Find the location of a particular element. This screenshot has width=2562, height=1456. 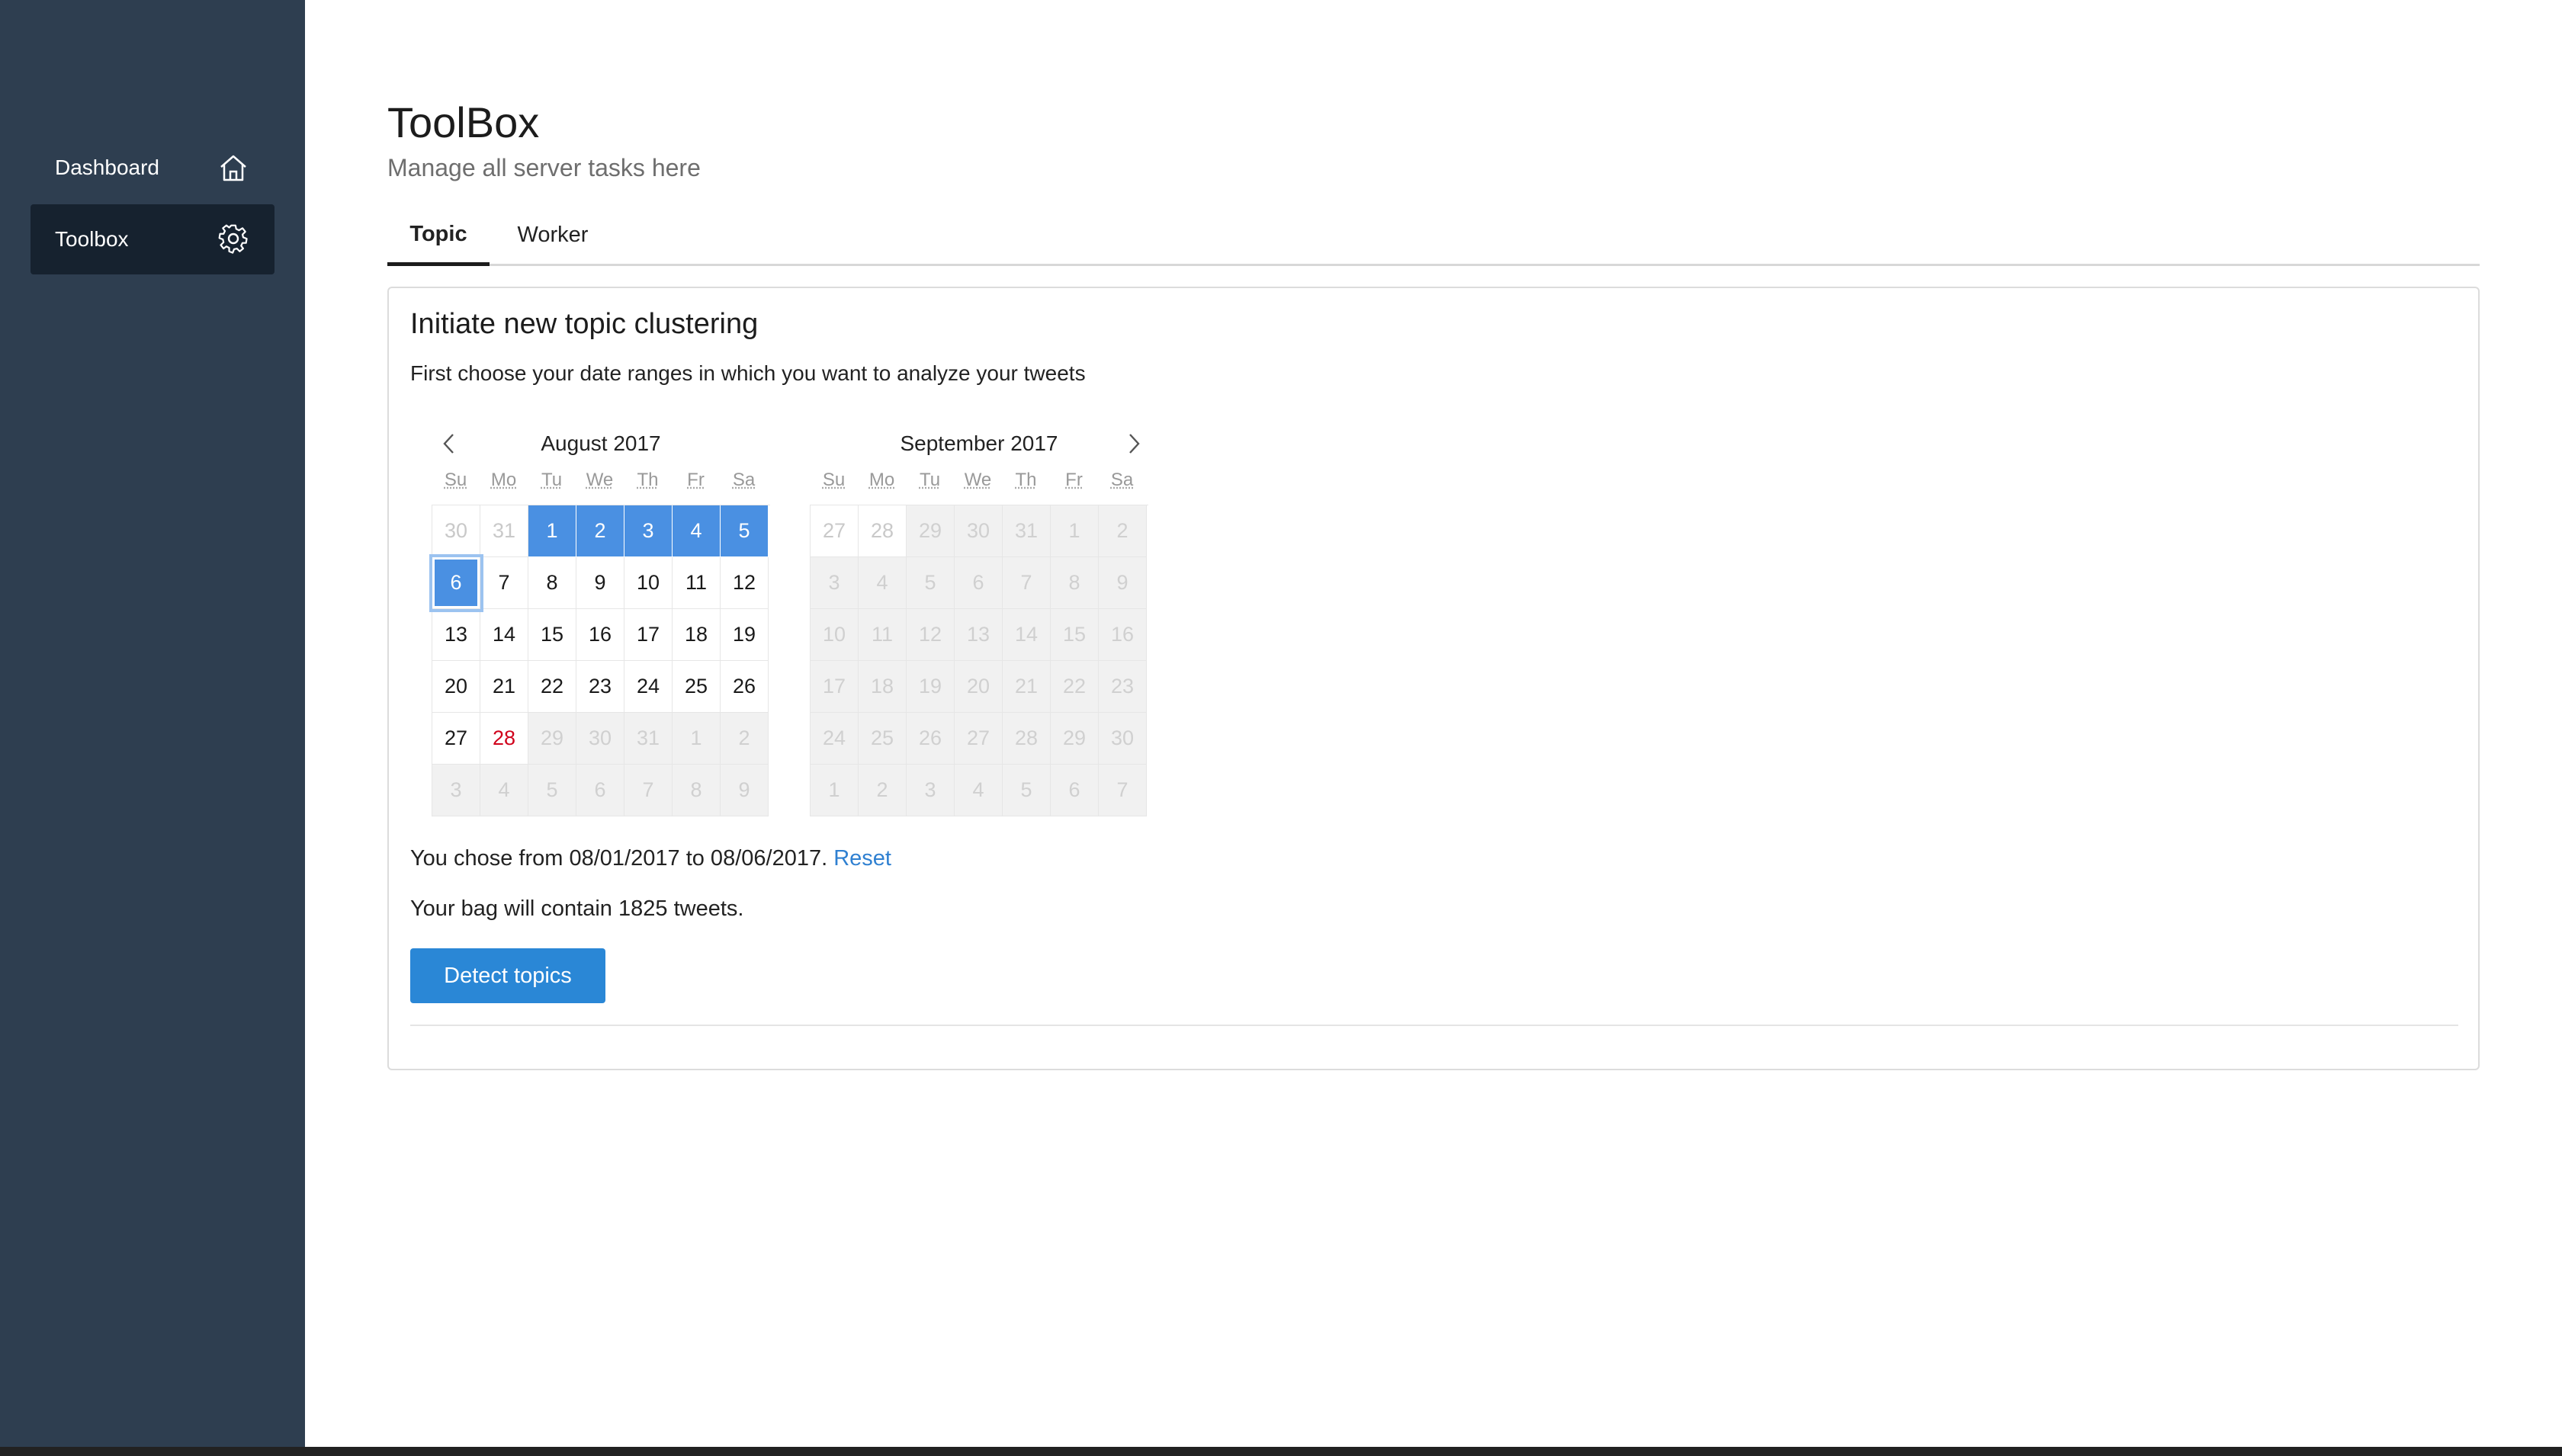

panel-title: Initiate new topic clustering is located at coordinates (584, 324).